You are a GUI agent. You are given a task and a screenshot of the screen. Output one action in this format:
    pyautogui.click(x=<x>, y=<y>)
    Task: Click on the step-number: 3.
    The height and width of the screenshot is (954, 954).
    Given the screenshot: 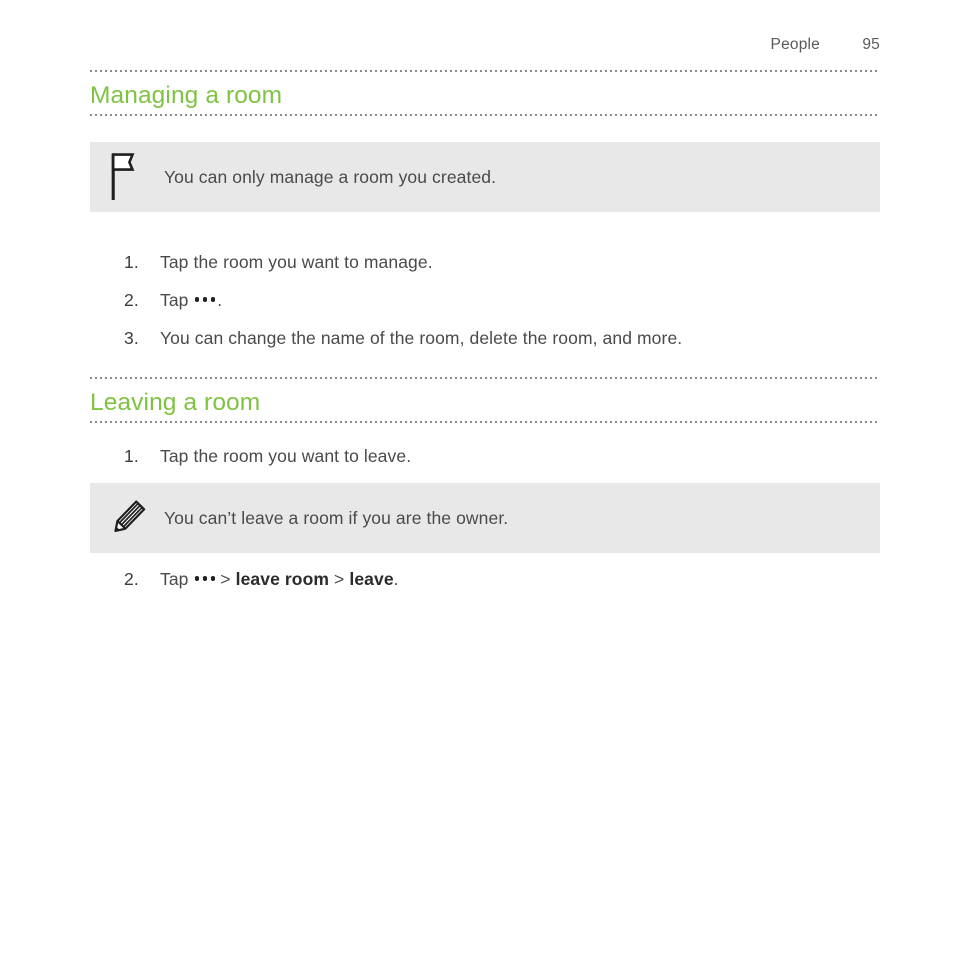 What is the action you would take?
    pyautogui.click(x=131, y=338)
    